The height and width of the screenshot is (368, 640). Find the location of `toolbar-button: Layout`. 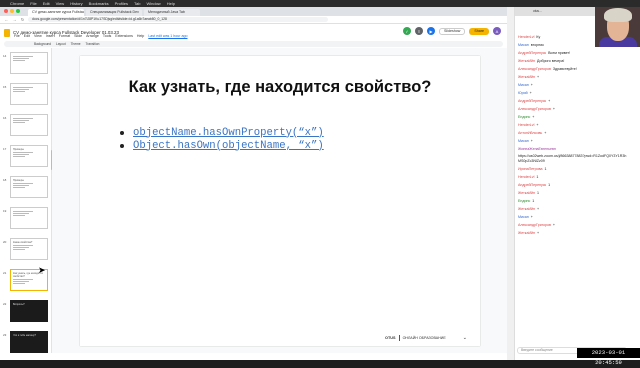

toolbar-button: Layout is located at coordinates (61, 44).